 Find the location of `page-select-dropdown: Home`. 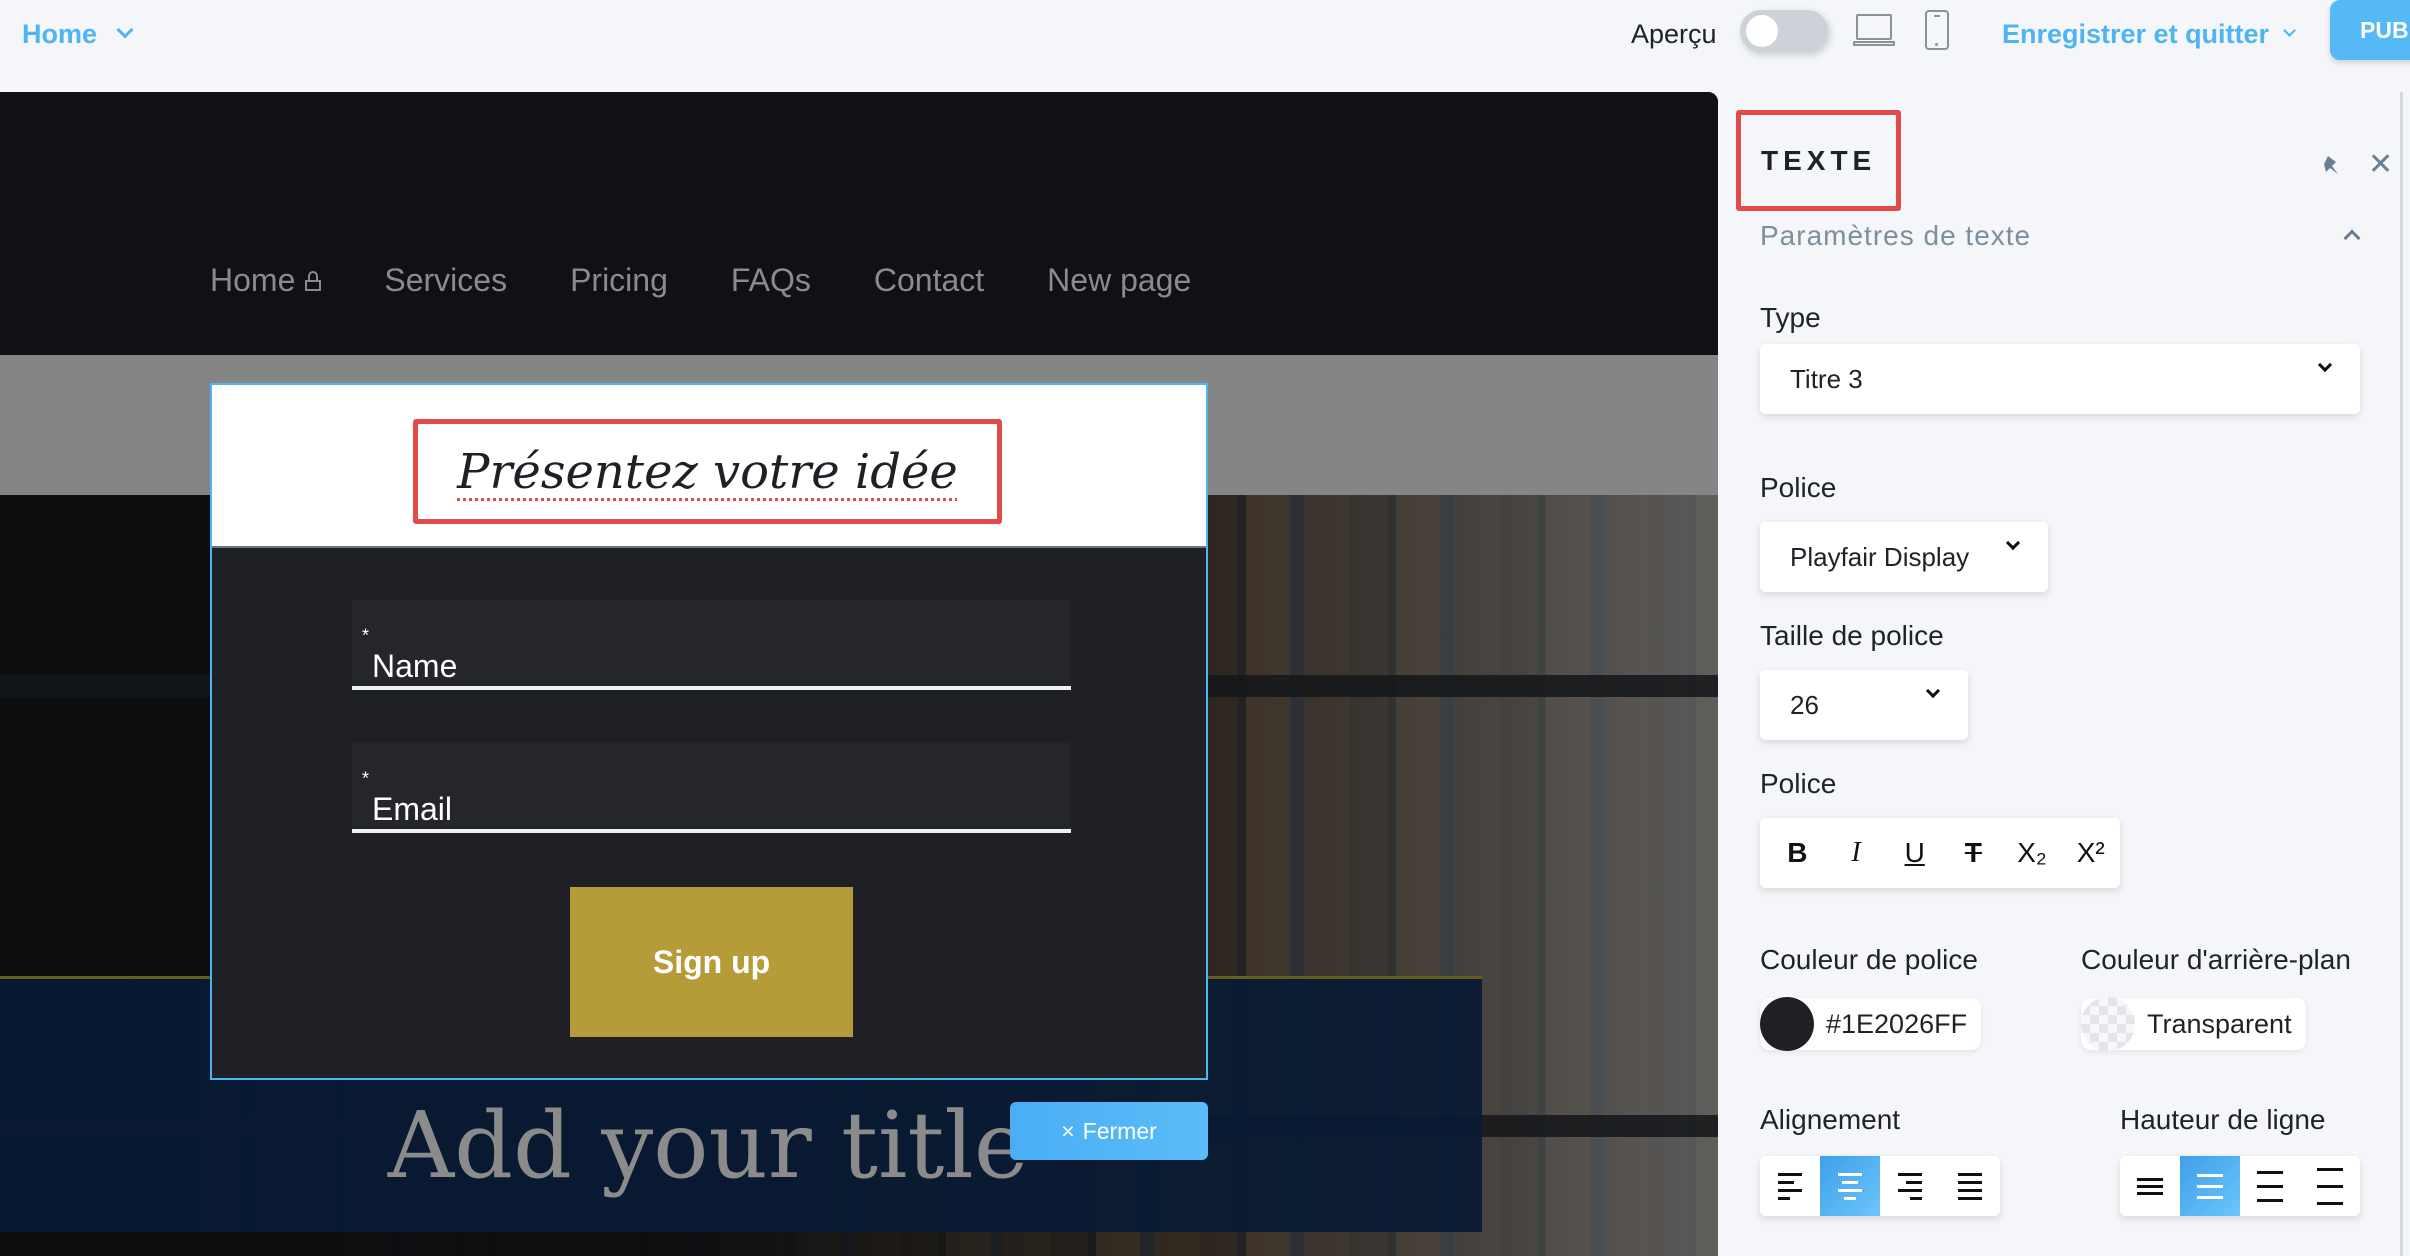

page-select-dropdown: Home is located at coordinates (78, 34).